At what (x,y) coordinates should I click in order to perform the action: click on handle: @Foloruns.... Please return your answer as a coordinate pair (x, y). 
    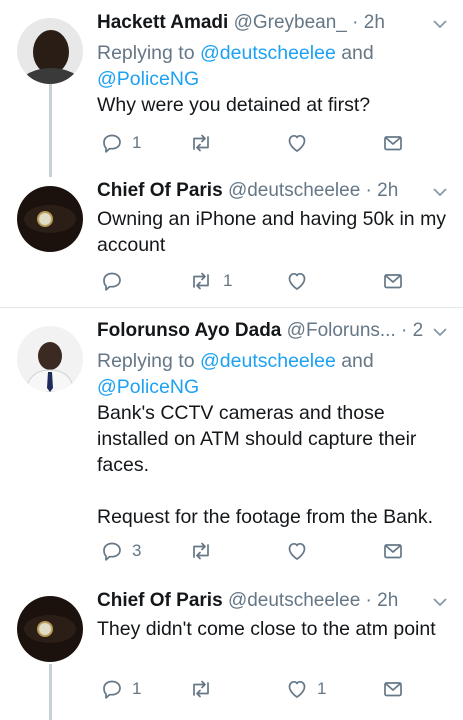
    Looking at the image, I should click on (341, 330).